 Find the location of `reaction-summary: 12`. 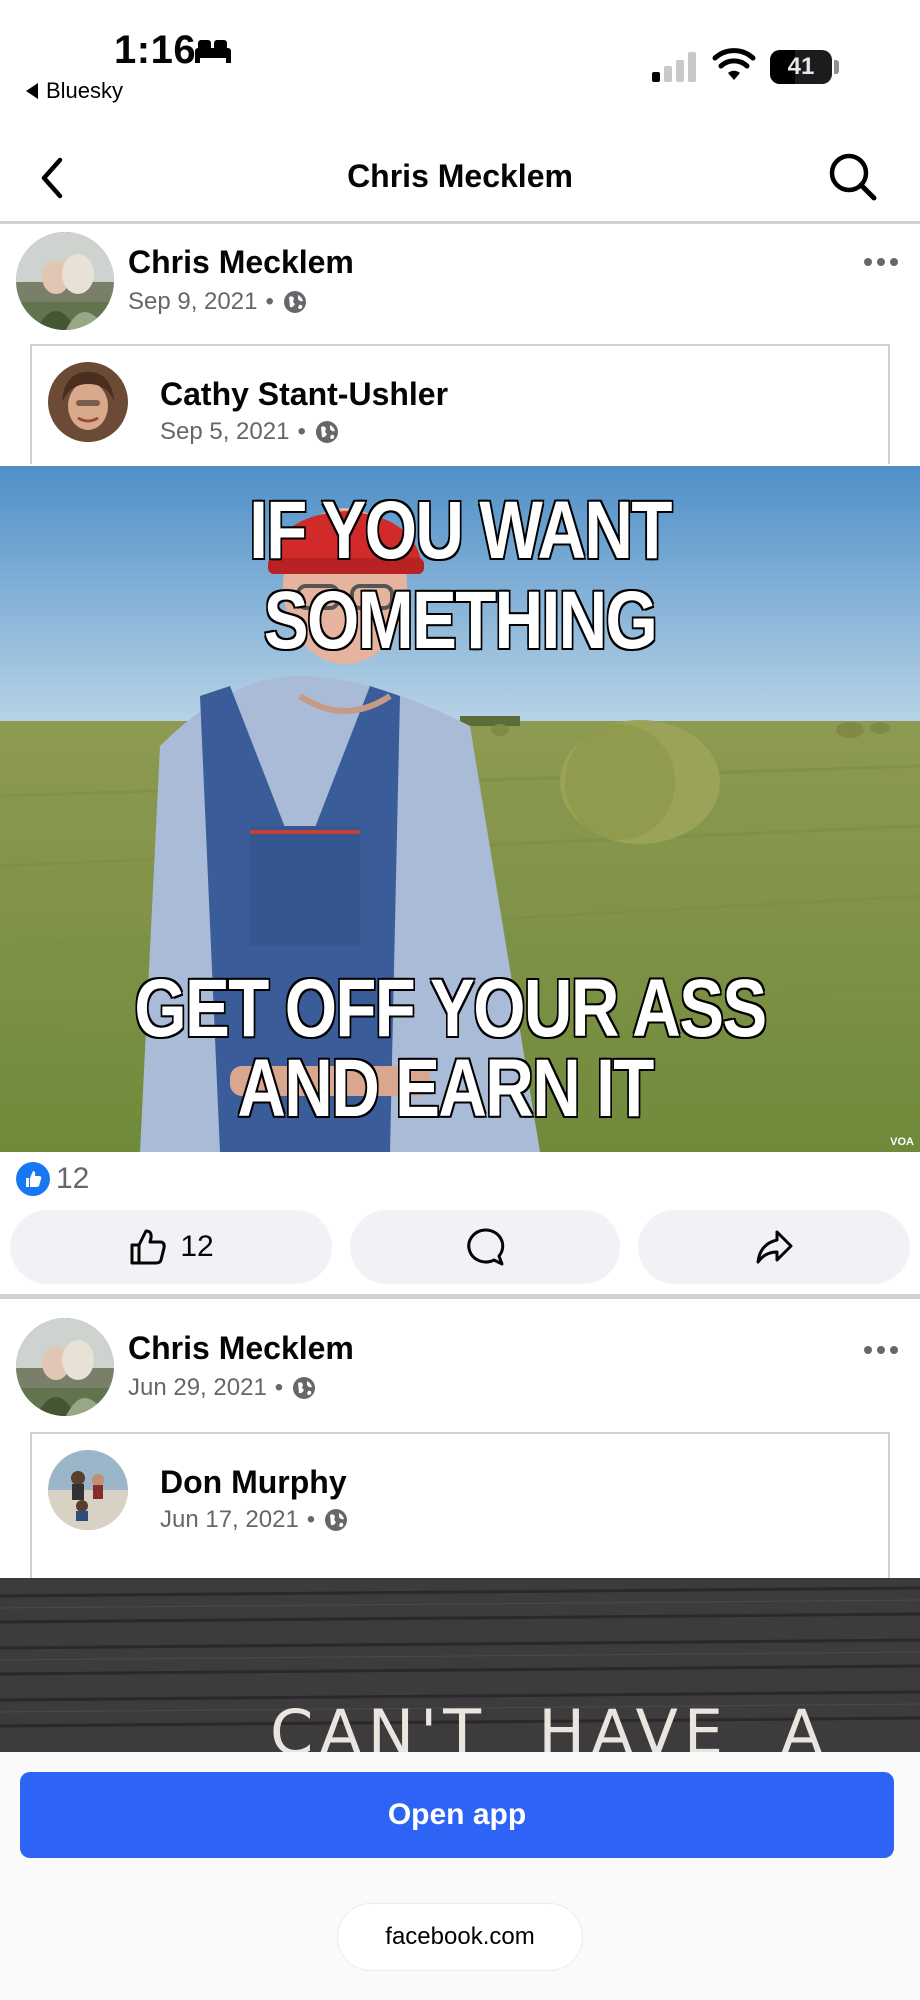

reaction-summary: 12 is located at coordinates (52, 1179).